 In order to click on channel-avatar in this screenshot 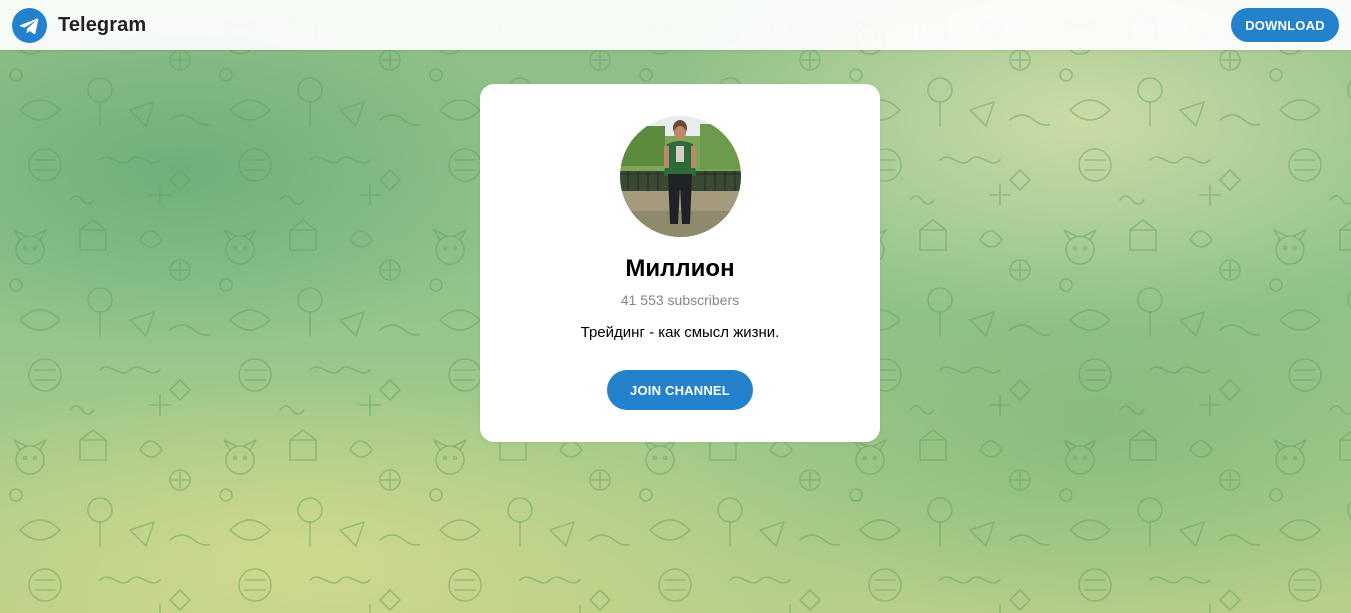, I will do `click(680, 176)`.